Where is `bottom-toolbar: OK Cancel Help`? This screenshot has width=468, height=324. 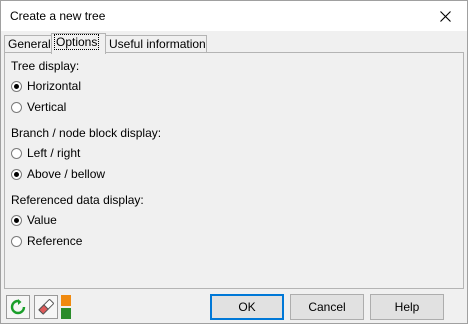 bottom-toolbar: OK Cancel Help is located at coordinates (234, 307).